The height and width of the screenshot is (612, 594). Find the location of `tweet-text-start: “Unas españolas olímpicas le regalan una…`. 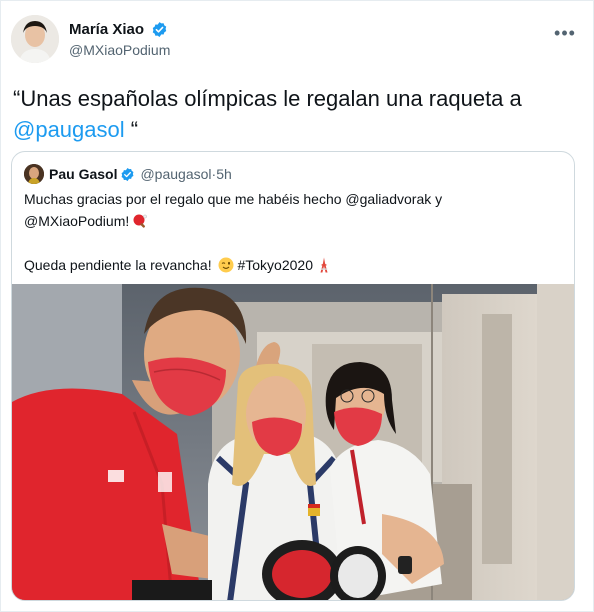

tweet-text-start: “Unas españolas olímpicas le regalan una… is located at coordinates (267, 98).